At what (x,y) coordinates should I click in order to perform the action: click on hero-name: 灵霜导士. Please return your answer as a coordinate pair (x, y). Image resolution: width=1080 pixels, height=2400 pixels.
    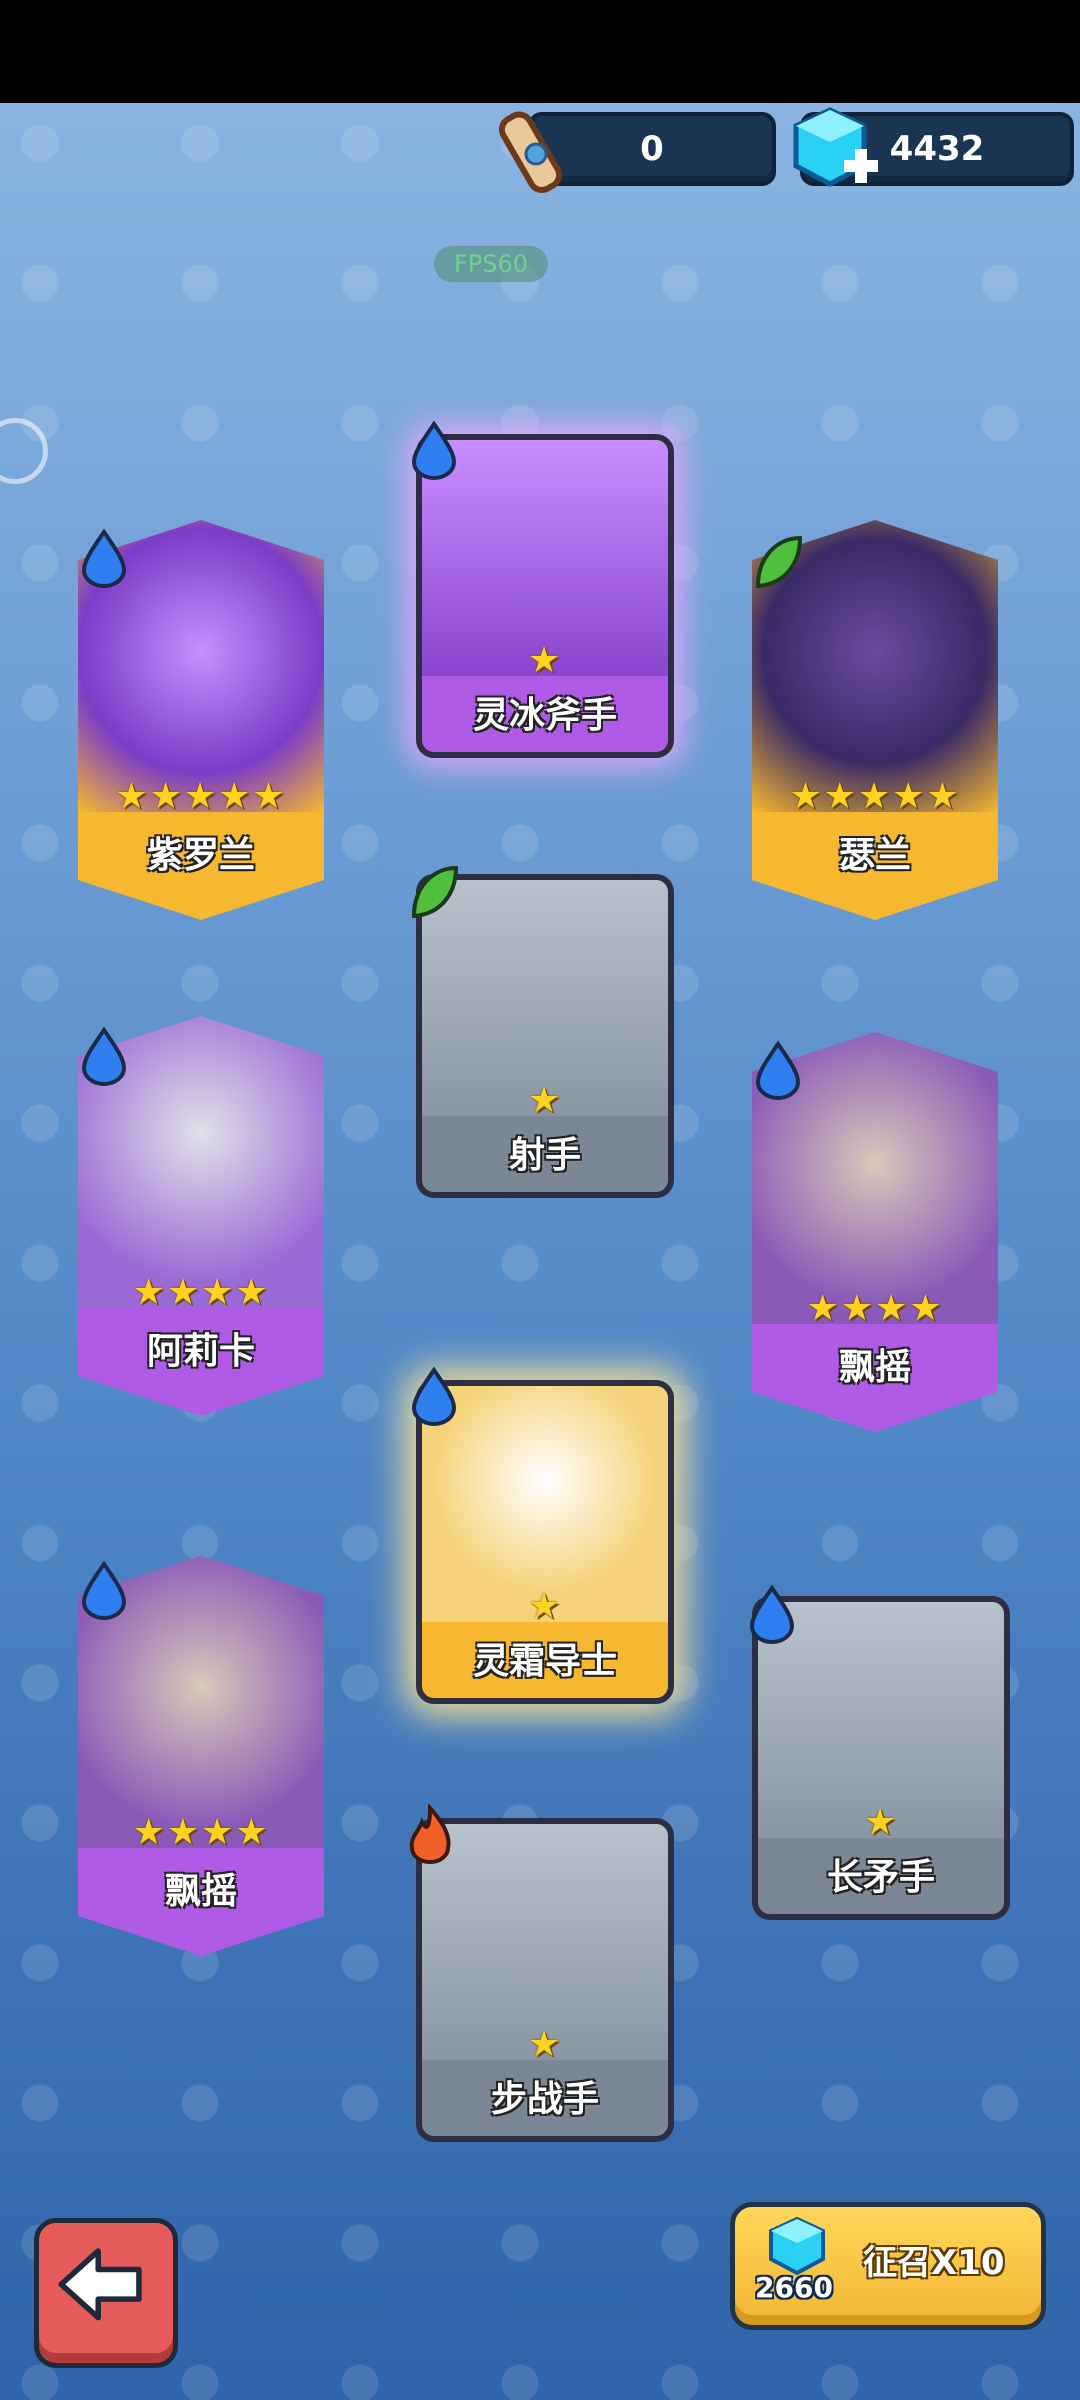
    Looking at the image, I should click on (544, 1661).